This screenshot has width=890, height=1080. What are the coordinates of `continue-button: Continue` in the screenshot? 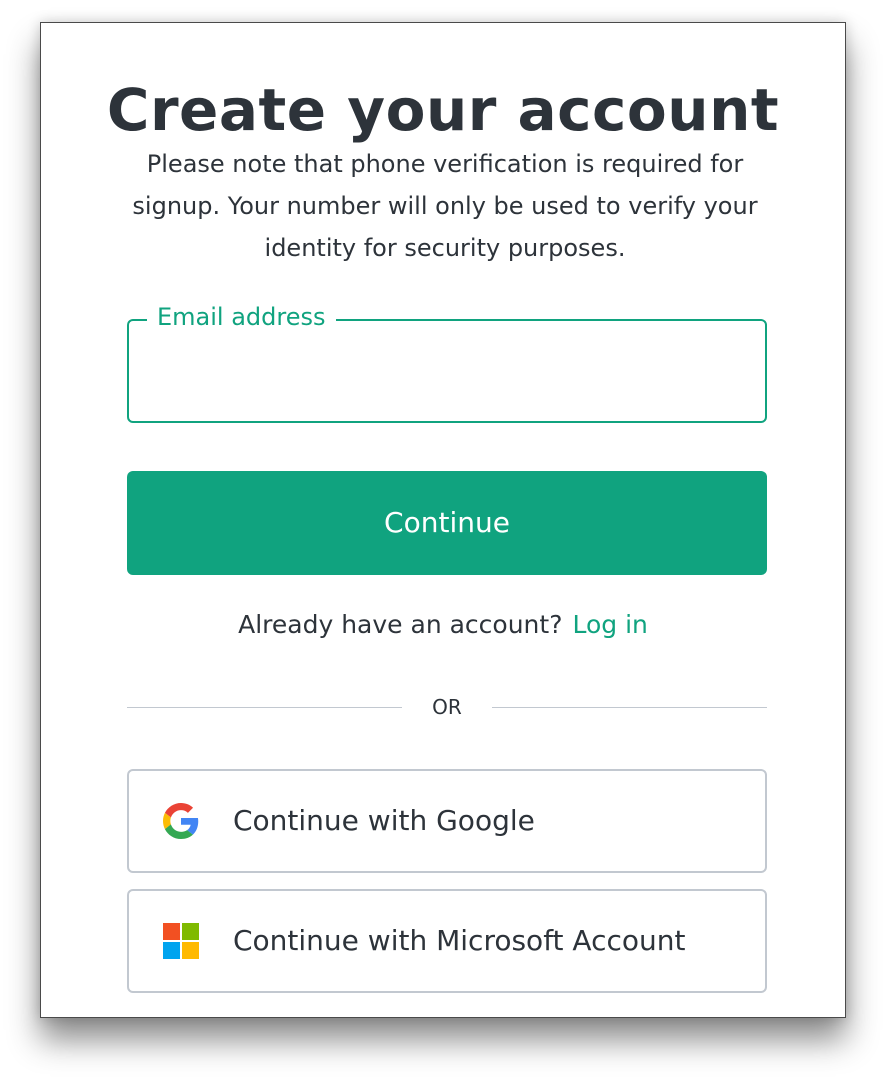 It's located at (447, 523).